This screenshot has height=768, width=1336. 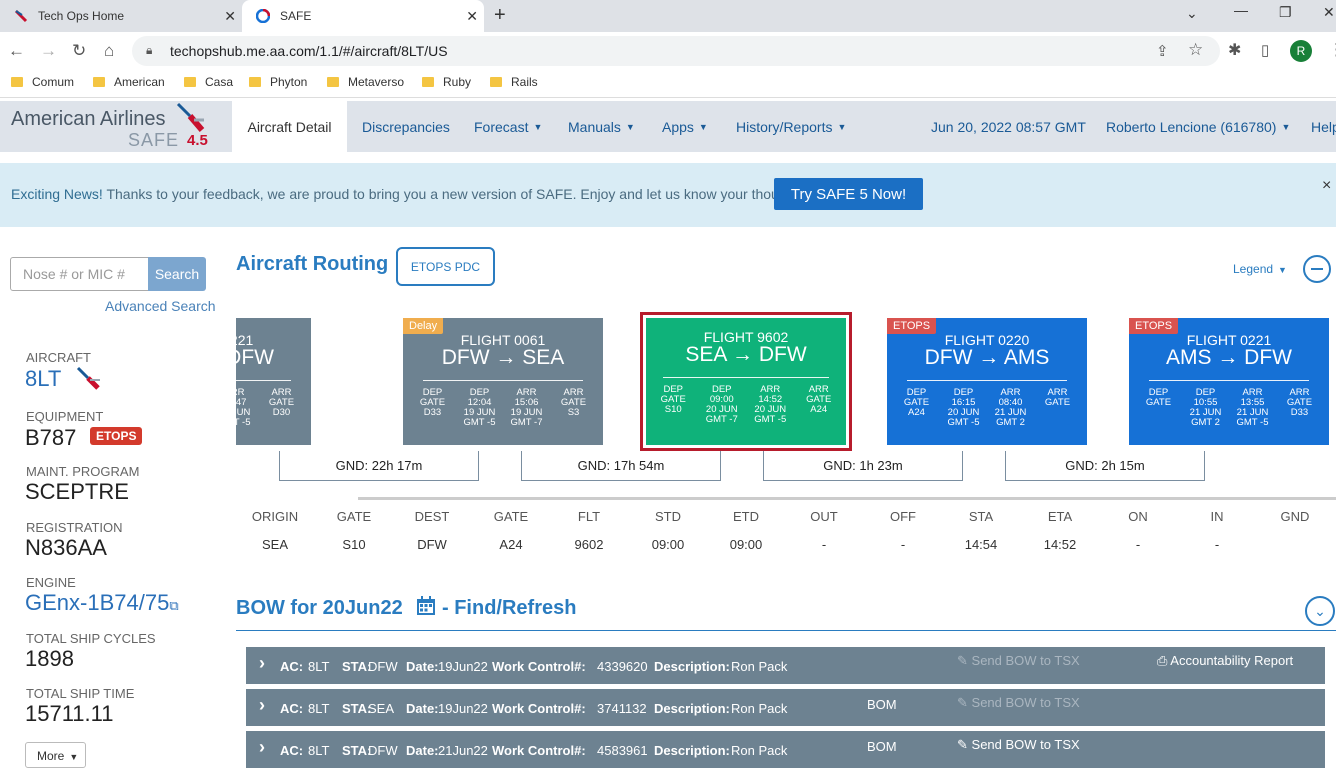 I want to click on user-menu: Roberto Lencione (616780) ▼, so click(x=1198, y=126).